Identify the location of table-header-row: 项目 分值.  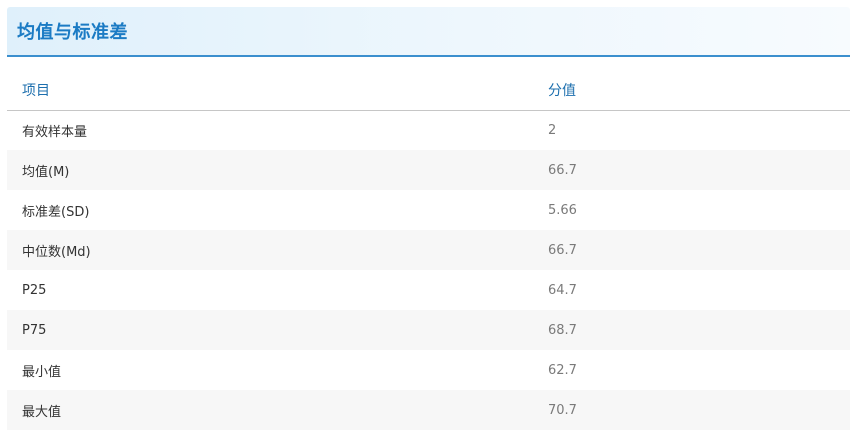
(428, 91).